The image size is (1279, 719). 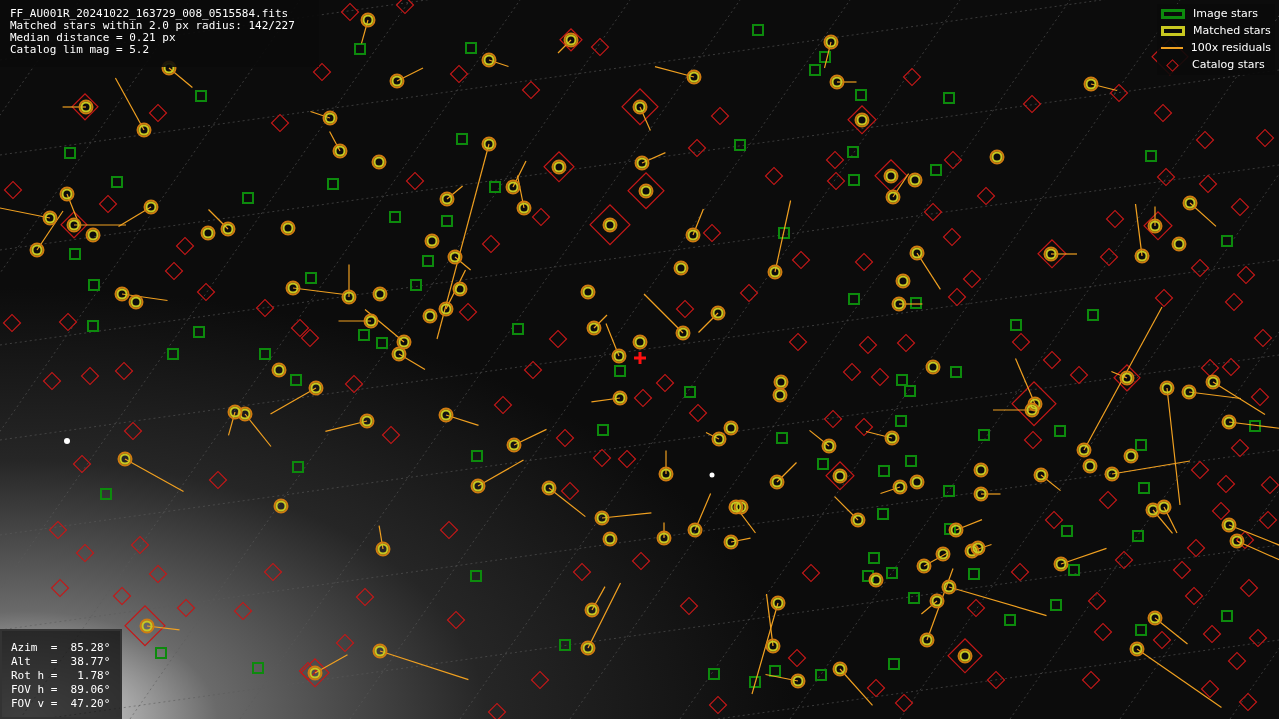 I want to click on legend-label: Matched stars, so click(x=1232, y=30).